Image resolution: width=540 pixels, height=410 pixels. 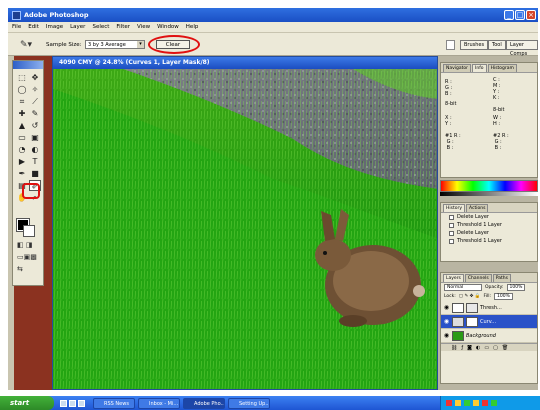 What do you see at coordinates (63, 403) in the screenshot?
I see `desktop-icon` at bounding box center [63, 403].